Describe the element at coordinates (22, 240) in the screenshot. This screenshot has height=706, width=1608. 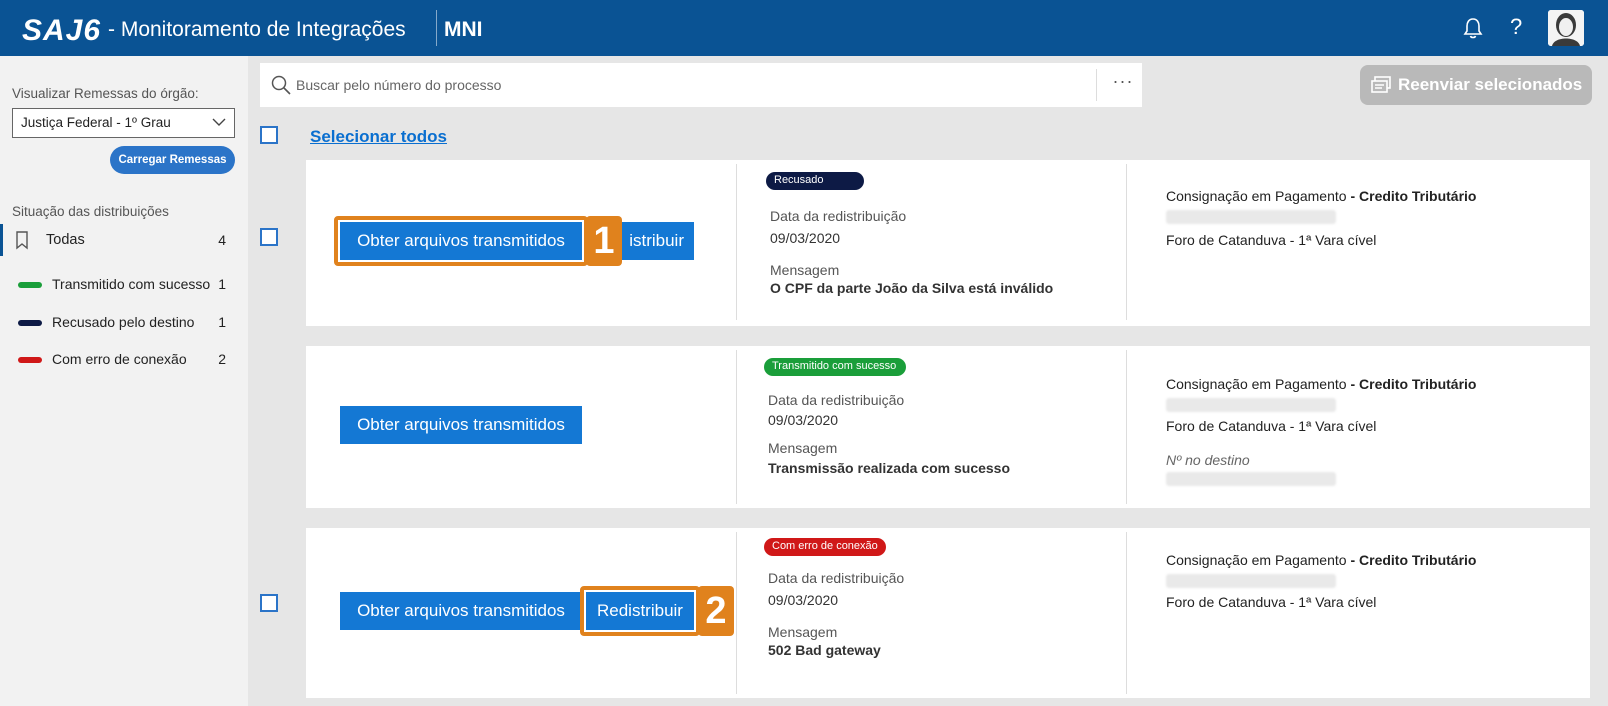
I see `book-icon` at that location.